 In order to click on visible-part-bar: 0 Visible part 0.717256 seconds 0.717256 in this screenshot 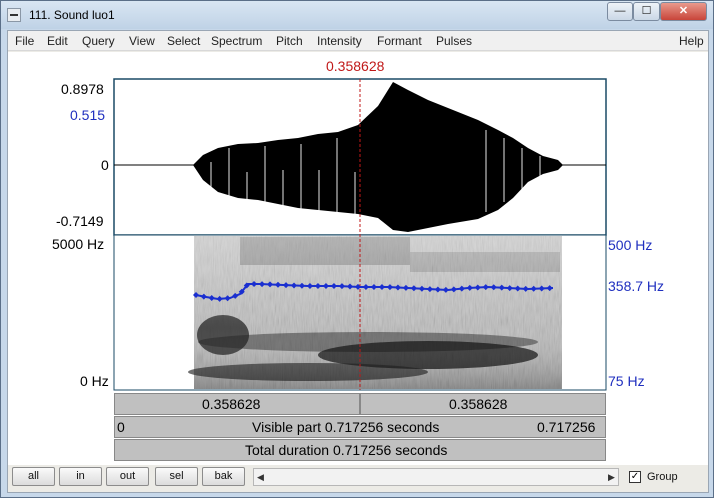, I will do `click(360, 427)`.